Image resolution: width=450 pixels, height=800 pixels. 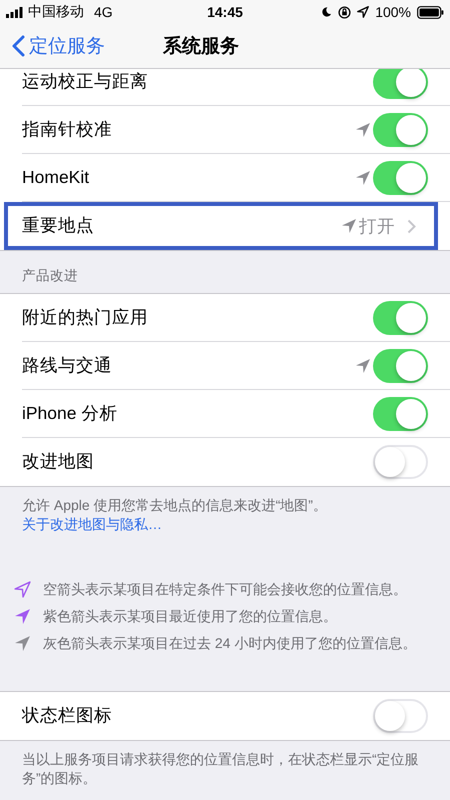 What do you see at coordinates (58, 462) in the screenshot?
I see `row-label: 改进地图` at bounding box center [58, 462].